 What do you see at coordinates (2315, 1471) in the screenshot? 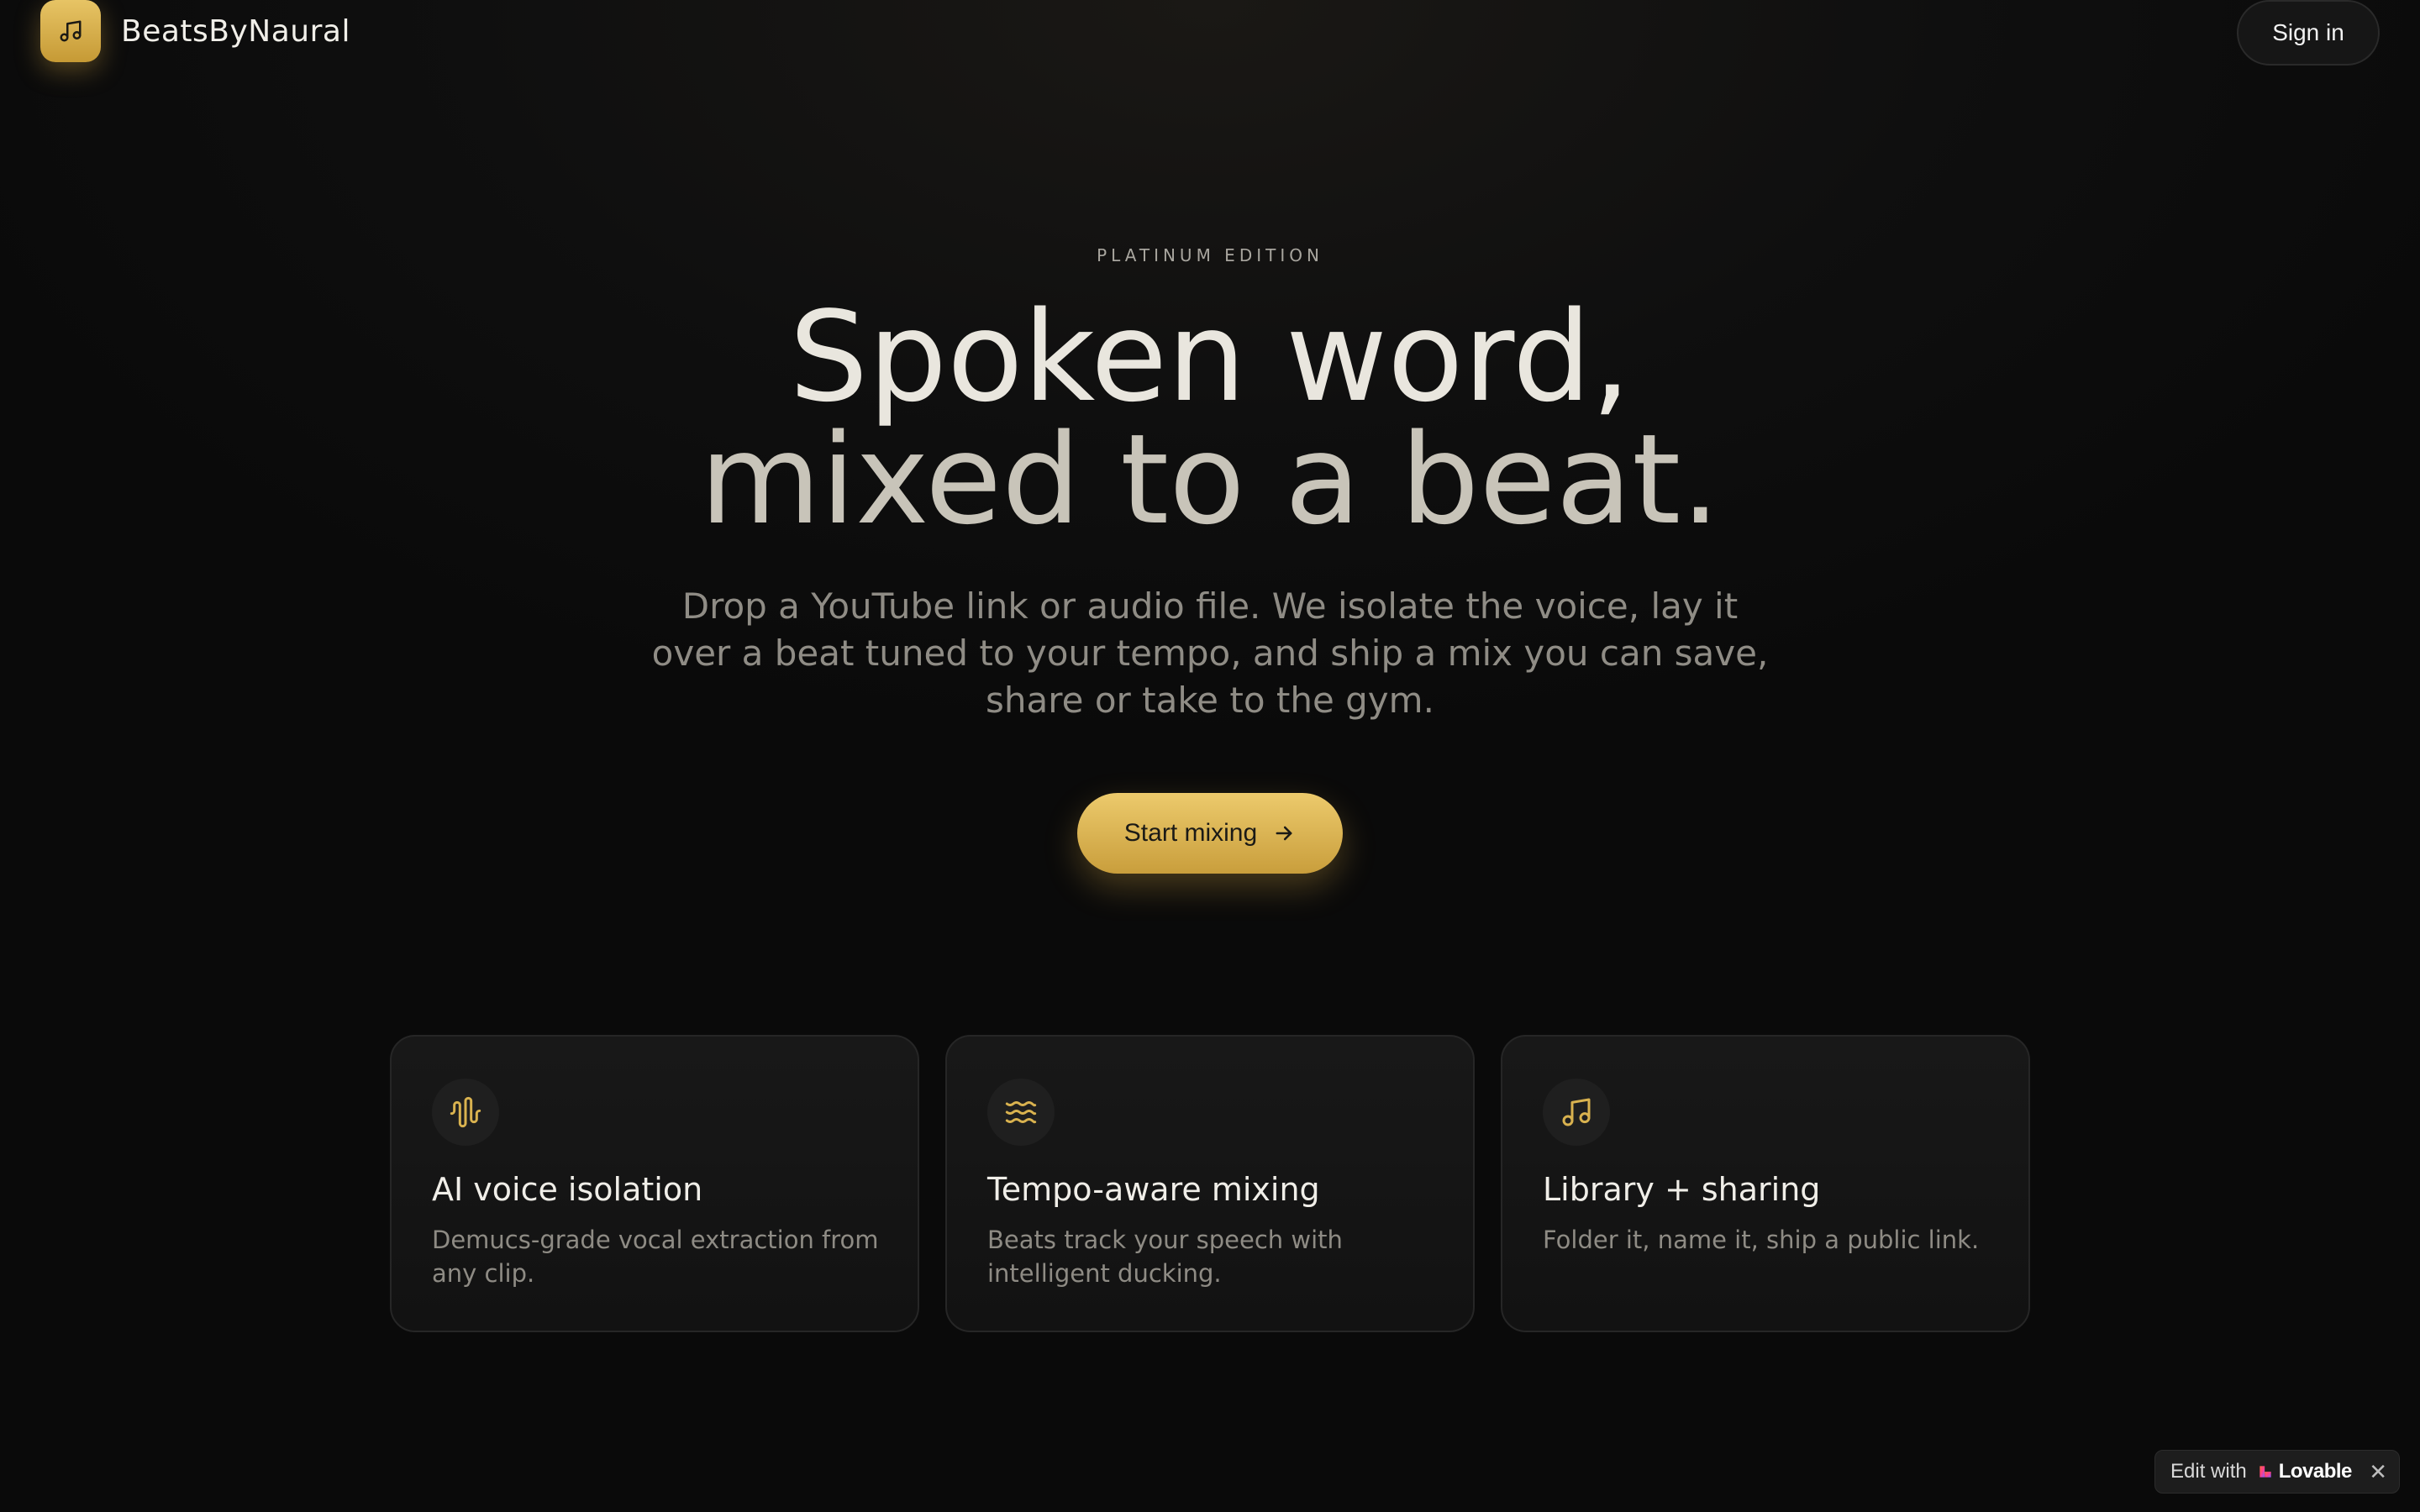
I see `badge-brand: Lovable` at bounding box center [2315, 1471].